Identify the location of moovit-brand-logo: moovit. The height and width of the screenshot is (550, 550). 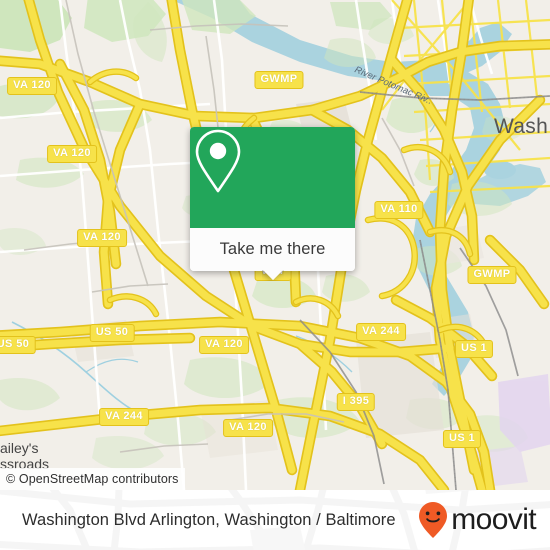
(477, 520).